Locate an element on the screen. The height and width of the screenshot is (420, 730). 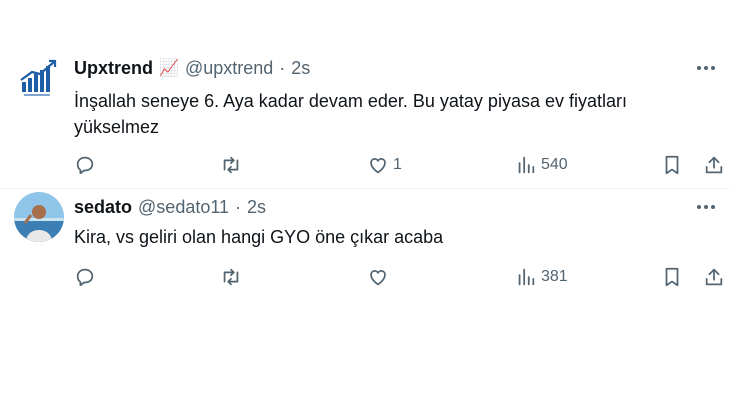
tweet-header: sedato @sedato11 · 2s is located at coordinates (170, 207).